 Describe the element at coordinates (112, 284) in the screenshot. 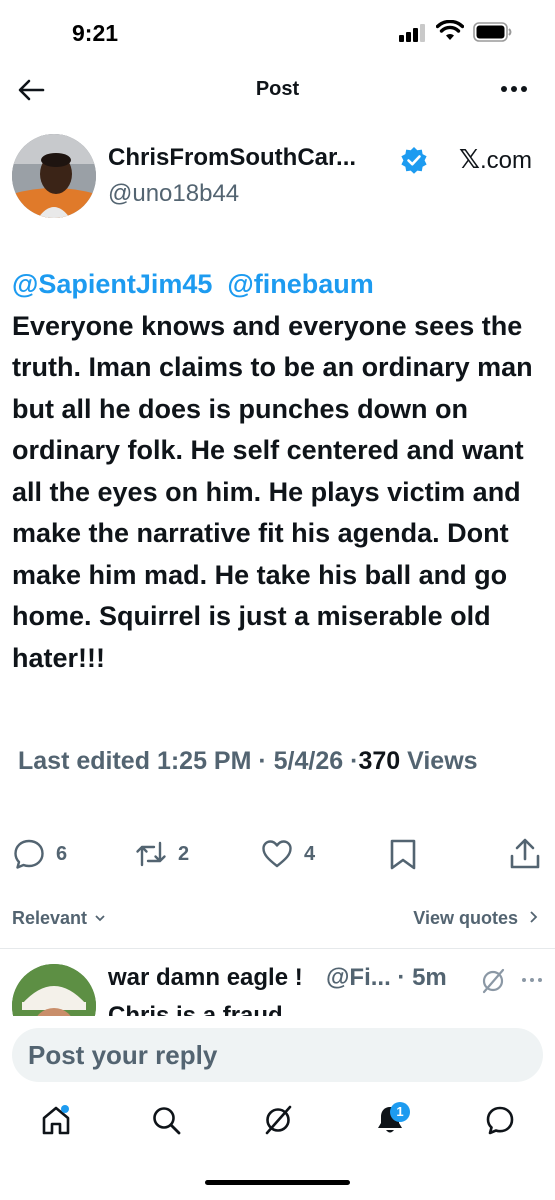

I see `mention-link: @SapientJim45` at that location.